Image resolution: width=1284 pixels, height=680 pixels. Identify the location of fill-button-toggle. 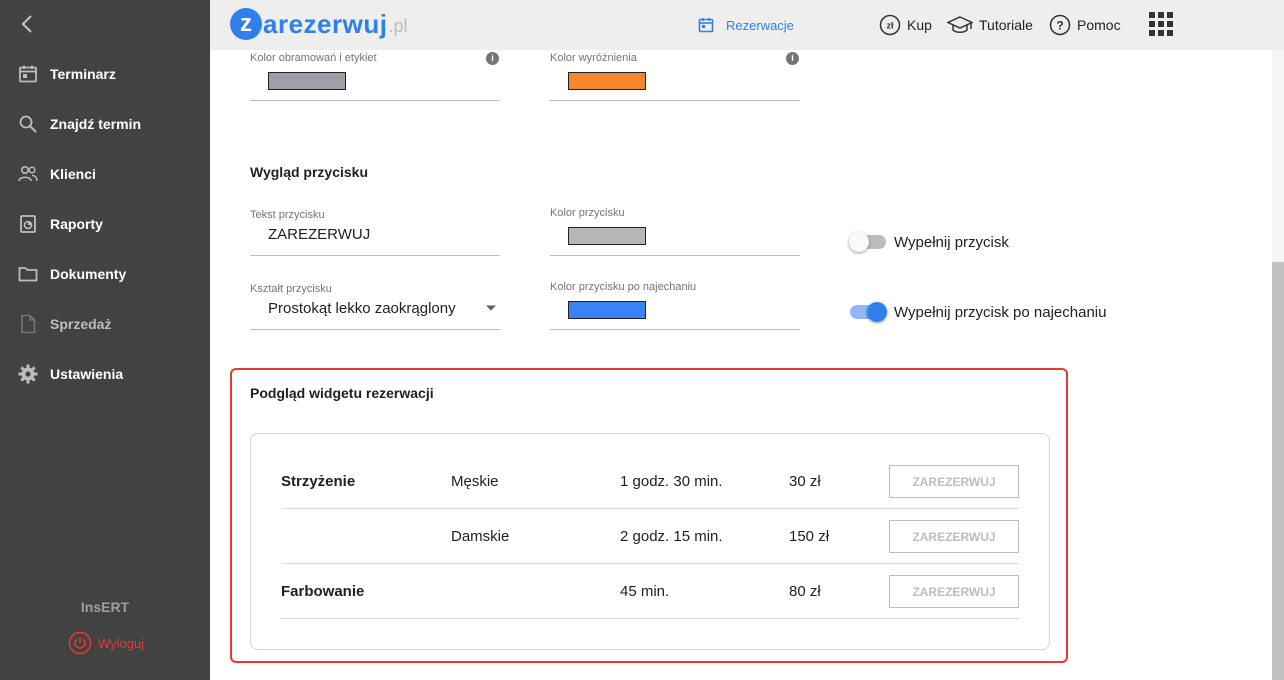
(867, 242).